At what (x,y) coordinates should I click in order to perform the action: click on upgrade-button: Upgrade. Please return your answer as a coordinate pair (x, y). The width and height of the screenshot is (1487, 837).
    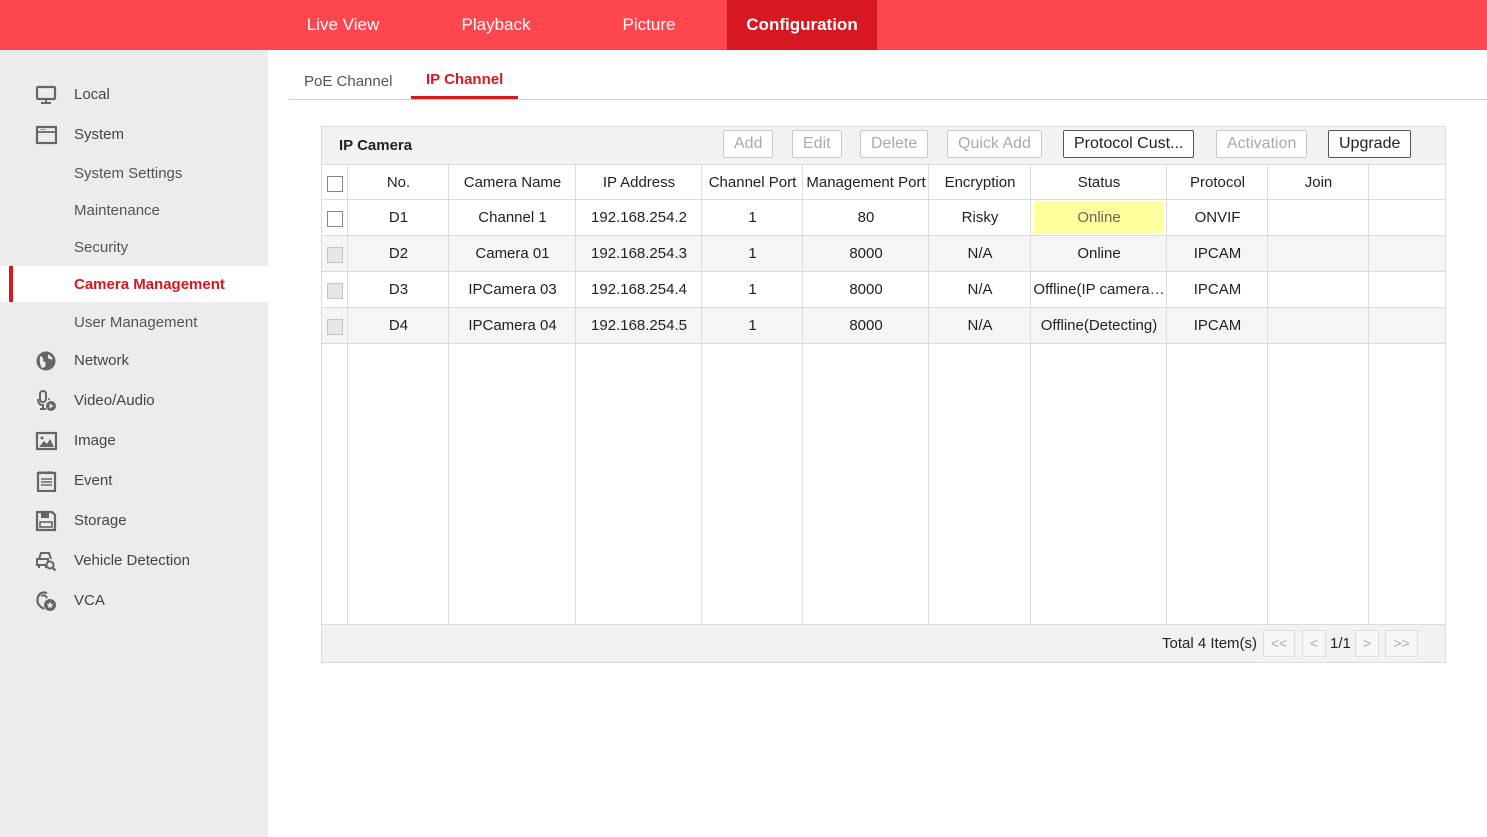
    Looking at the image, I should click on (1370, 144).